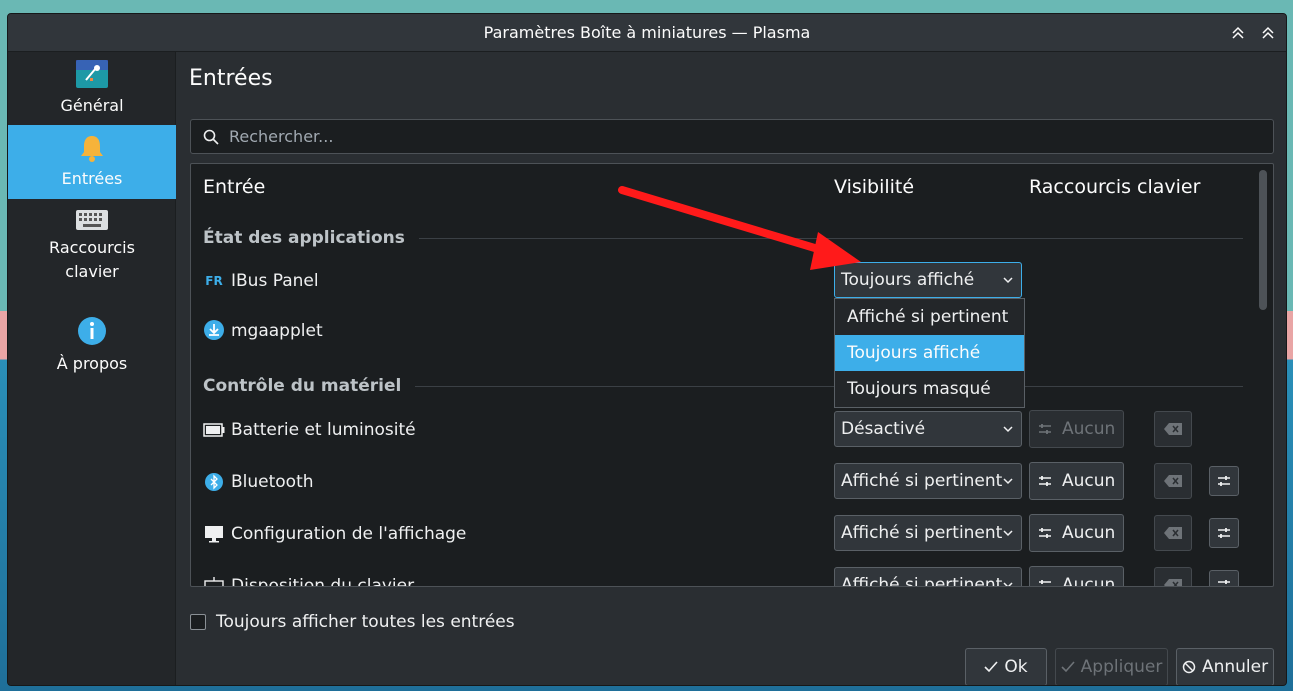 Image resolution: width=1293 pixels, height=691 pixels. Describe the element at coordinates (1263, 240) in the screenshot. I see `scrollbar` at that location.